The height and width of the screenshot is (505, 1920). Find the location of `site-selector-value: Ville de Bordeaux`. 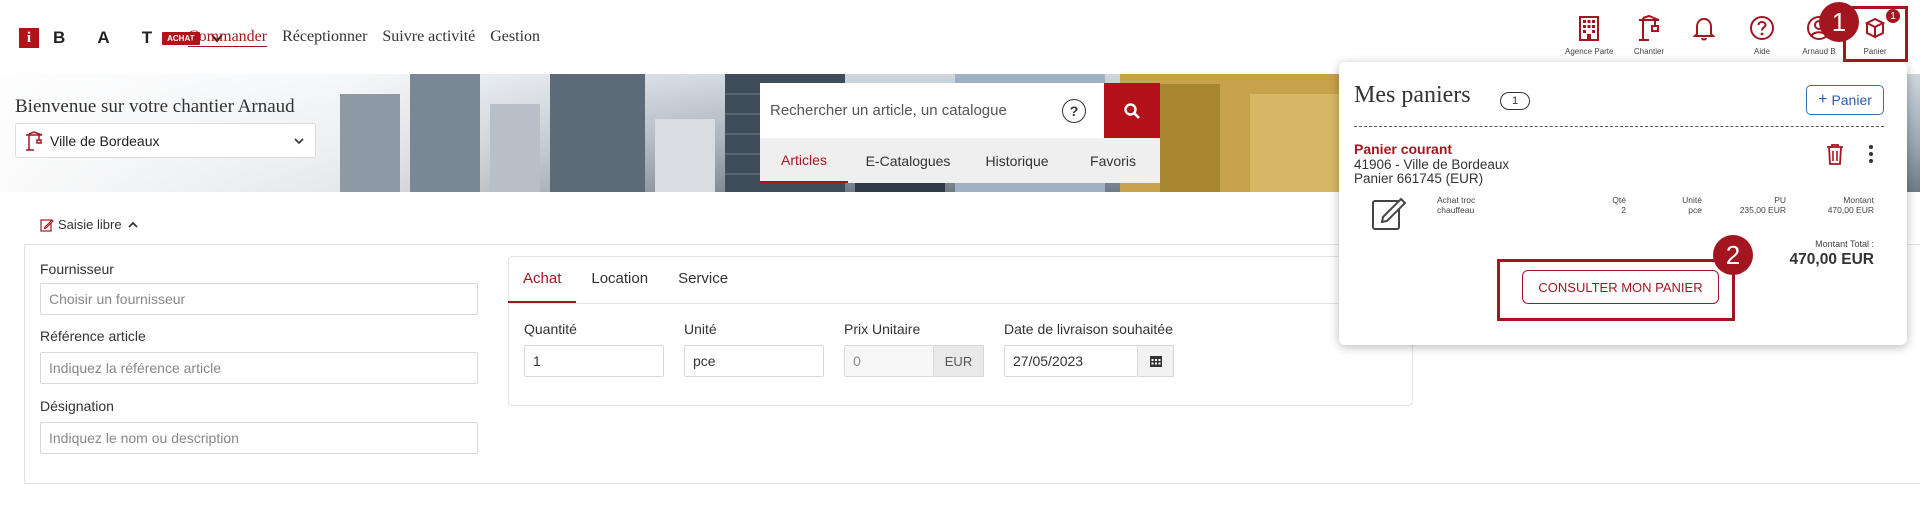

site-selector-value: Ville de Bordeaux is located at coordinates (105, 140).